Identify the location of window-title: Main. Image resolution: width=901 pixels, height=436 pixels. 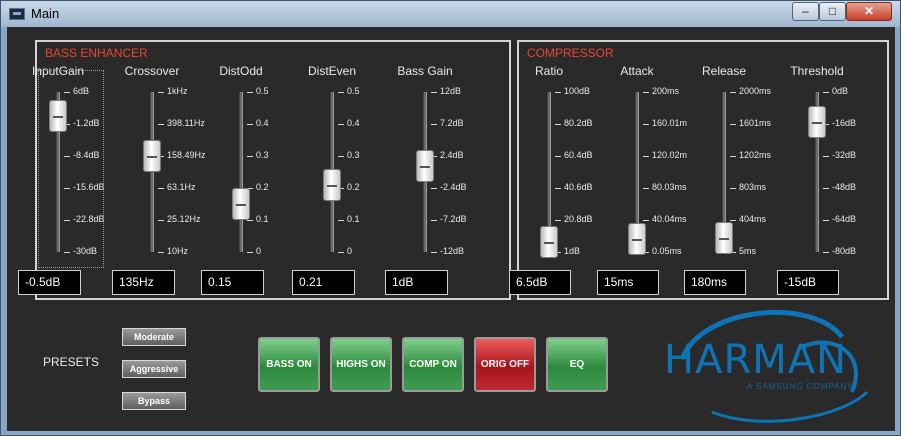
(45, 13).